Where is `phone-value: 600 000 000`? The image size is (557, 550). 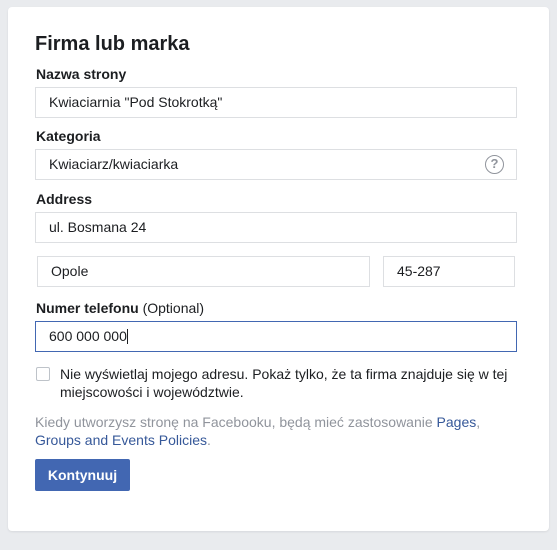 phone-value: 600 000 000 is located at coordinates (88, 336).